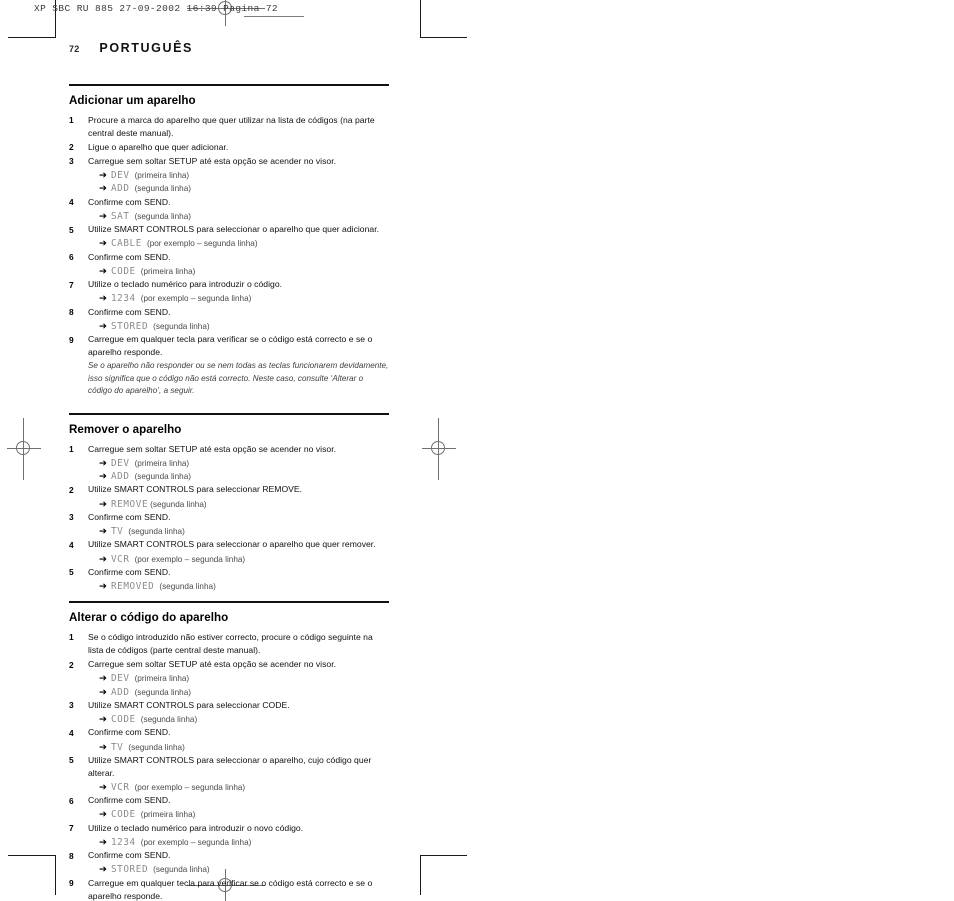  I want to click on step-number: 1, so click(71, 637).